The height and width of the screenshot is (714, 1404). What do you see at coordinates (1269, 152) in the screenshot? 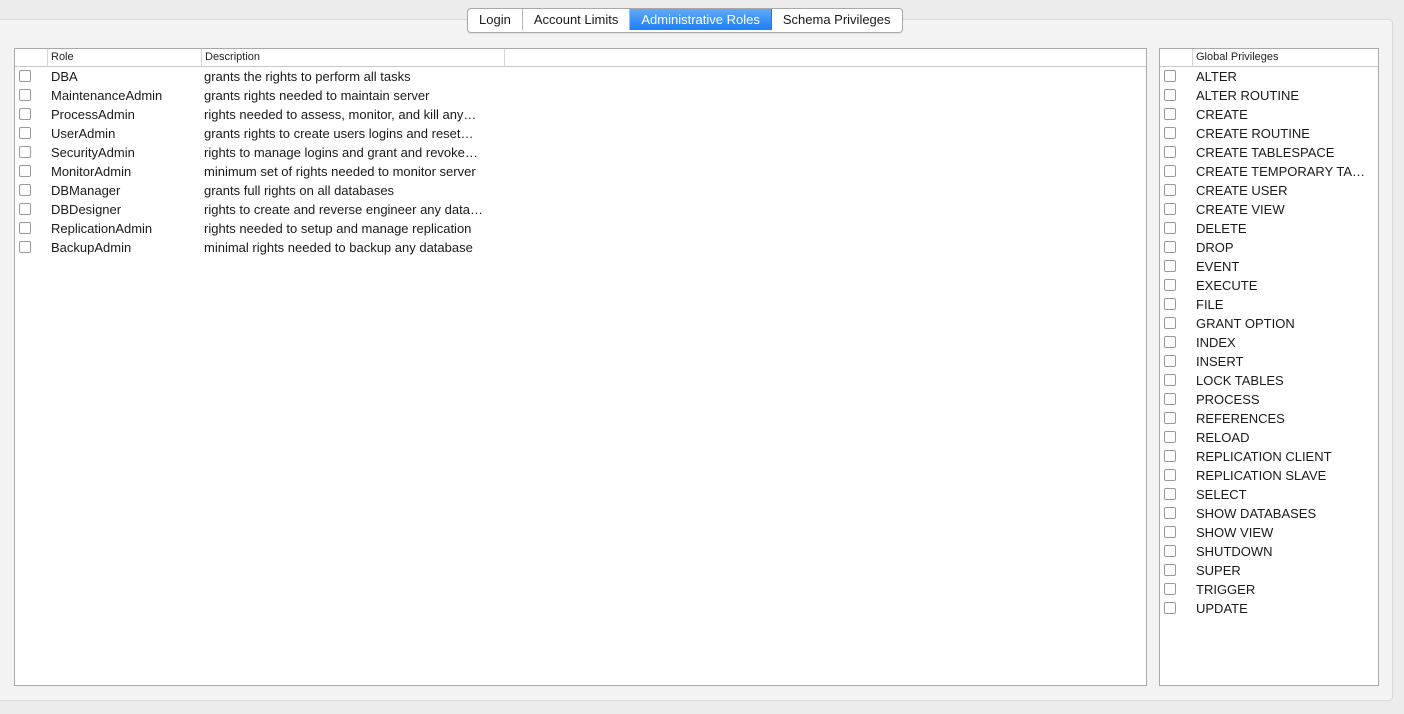
I see `list-item: CREATE TABLESPACE` at bounding box center [1269, 152].